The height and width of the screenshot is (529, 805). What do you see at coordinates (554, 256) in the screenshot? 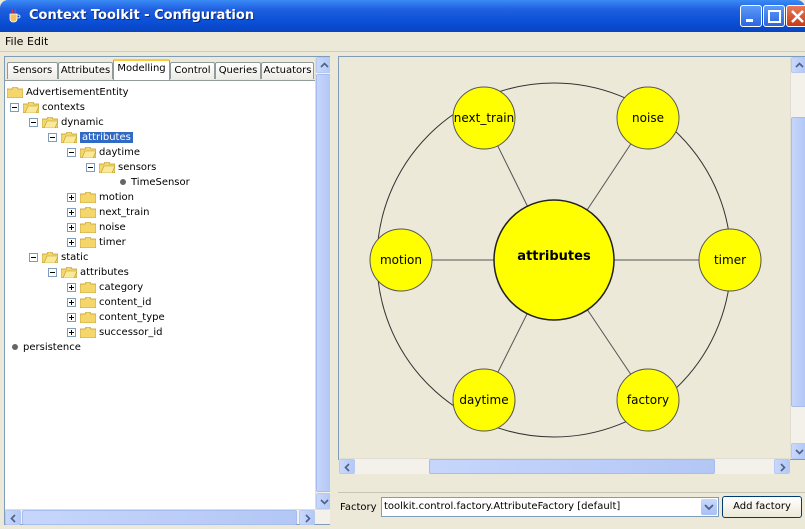
I see `center-node-label: attributes` at bounding box center [554, 256].